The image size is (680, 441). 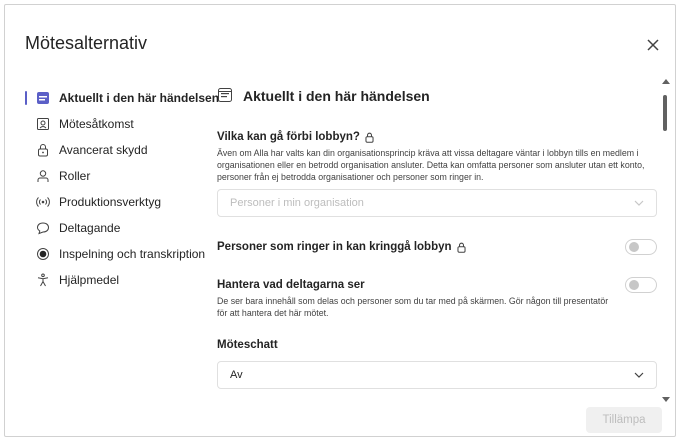 I want to click on chat-select-value: Av, so click(x=236, y=375).